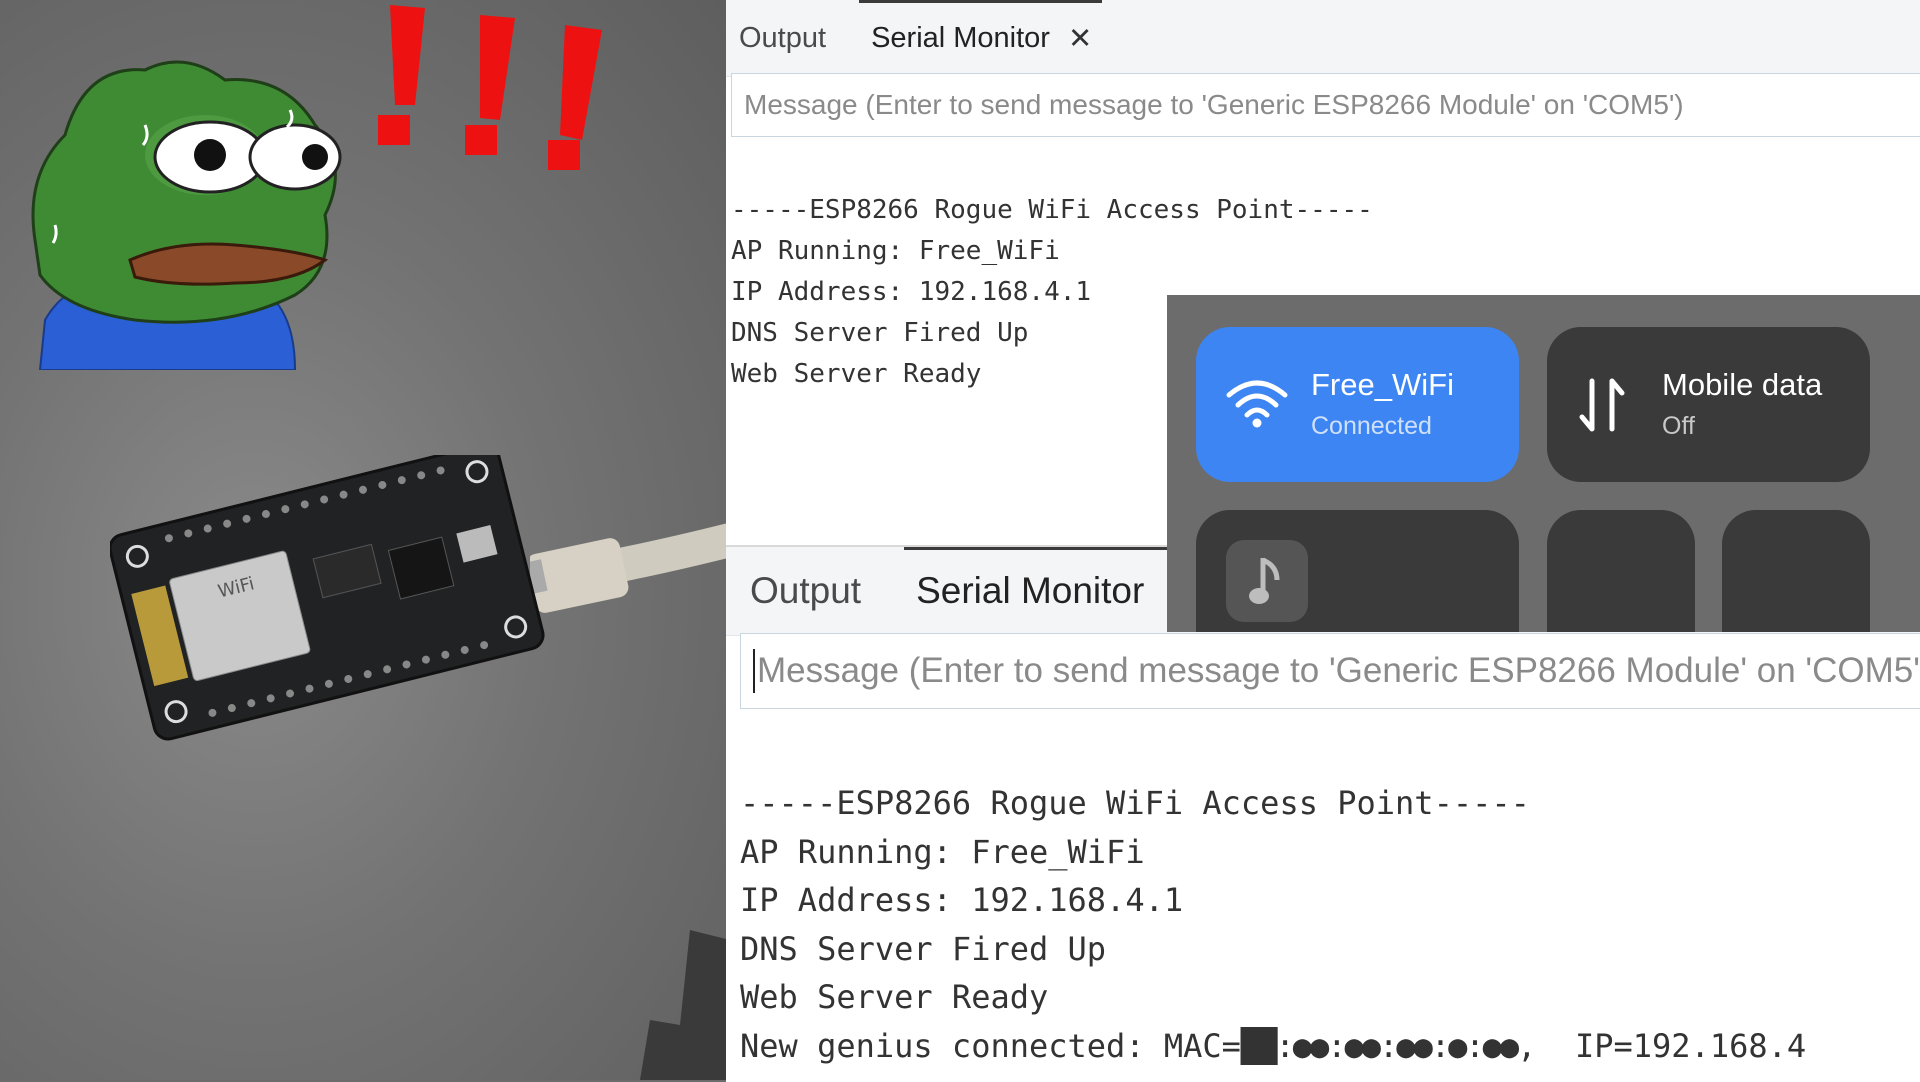 This screenshot has height=1082, width=1920. What do you see at coordinates (990, 1045) in the screenshot?
I see `new-client-prefix: New genius connected: MAC=` at bounding box center [990, 1045].